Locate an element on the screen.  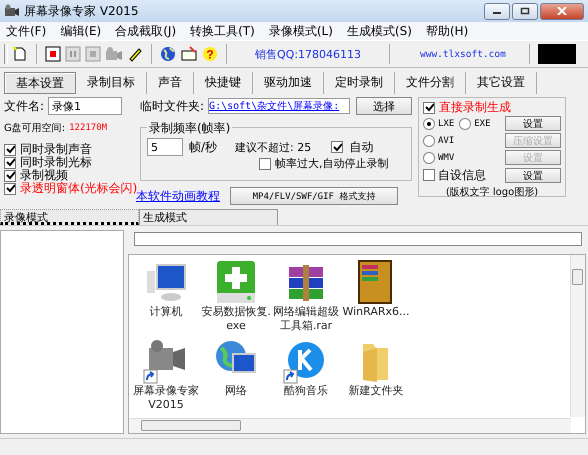
temp-folder-label: 临时文件夹: is located at coordinates (172, 106).